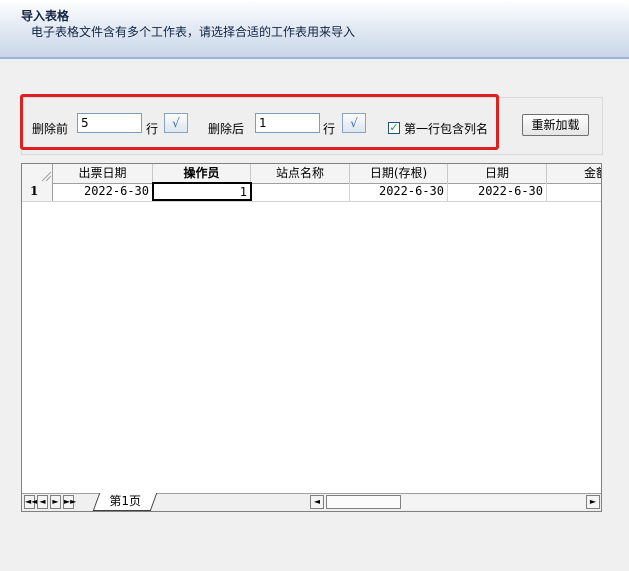 This screenshot has width=629, height=571. What do you see at coordinates (202, 191) in the screenshot?
I see `selected-cell: 1` at bounding box center [202, 191].